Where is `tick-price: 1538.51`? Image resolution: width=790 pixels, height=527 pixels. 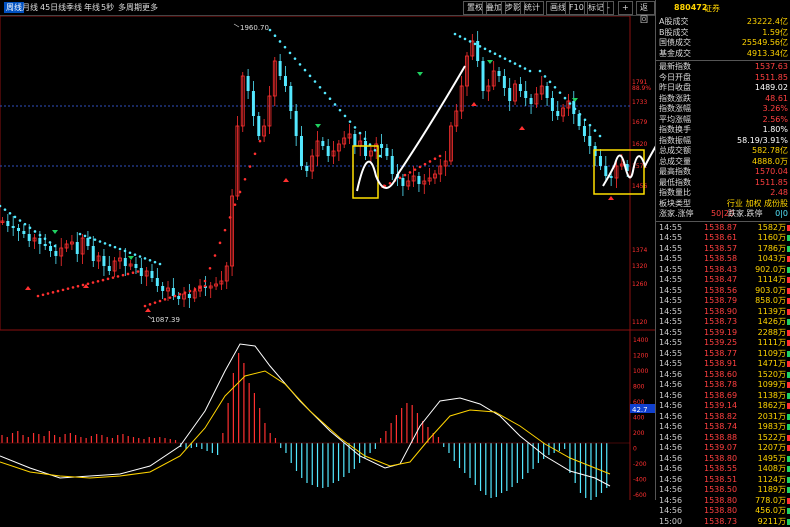 tick-price: 1538.51 is located at coordinates (720, 480).